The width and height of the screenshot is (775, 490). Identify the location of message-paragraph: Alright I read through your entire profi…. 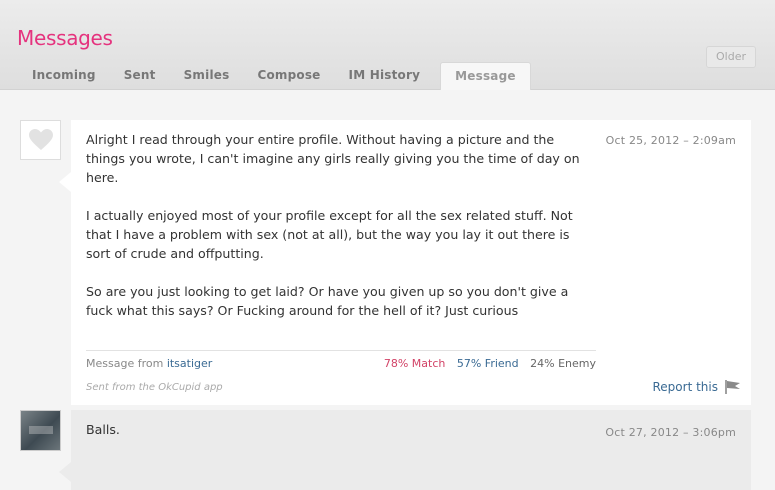
(333, 158).